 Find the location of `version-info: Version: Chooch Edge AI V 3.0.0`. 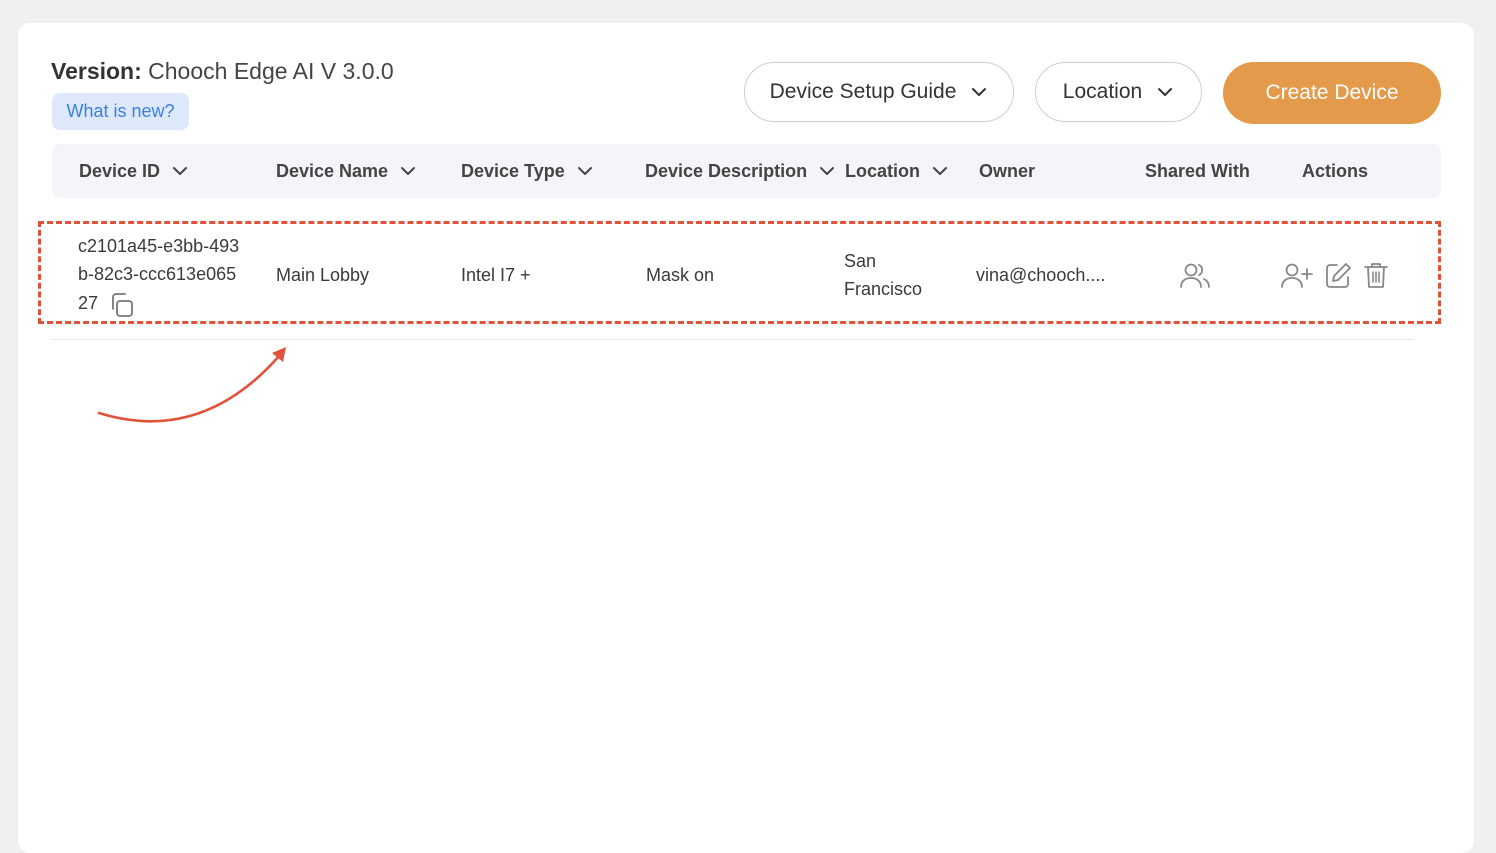

version-info: Version: Chooch Edge AI V 3.0.0 is located at coordinates (222, 71).